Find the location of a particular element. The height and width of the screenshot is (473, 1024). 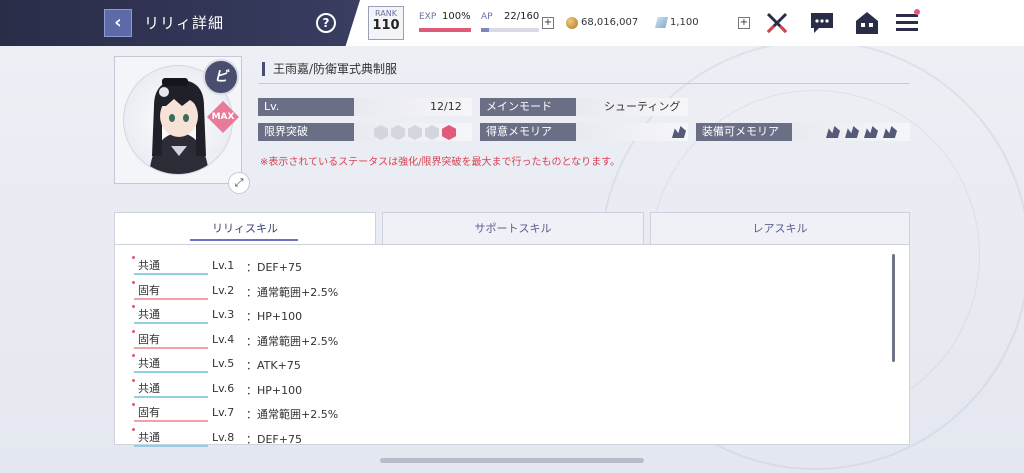

exp-bar-fill is located at coordinates (445, 30).